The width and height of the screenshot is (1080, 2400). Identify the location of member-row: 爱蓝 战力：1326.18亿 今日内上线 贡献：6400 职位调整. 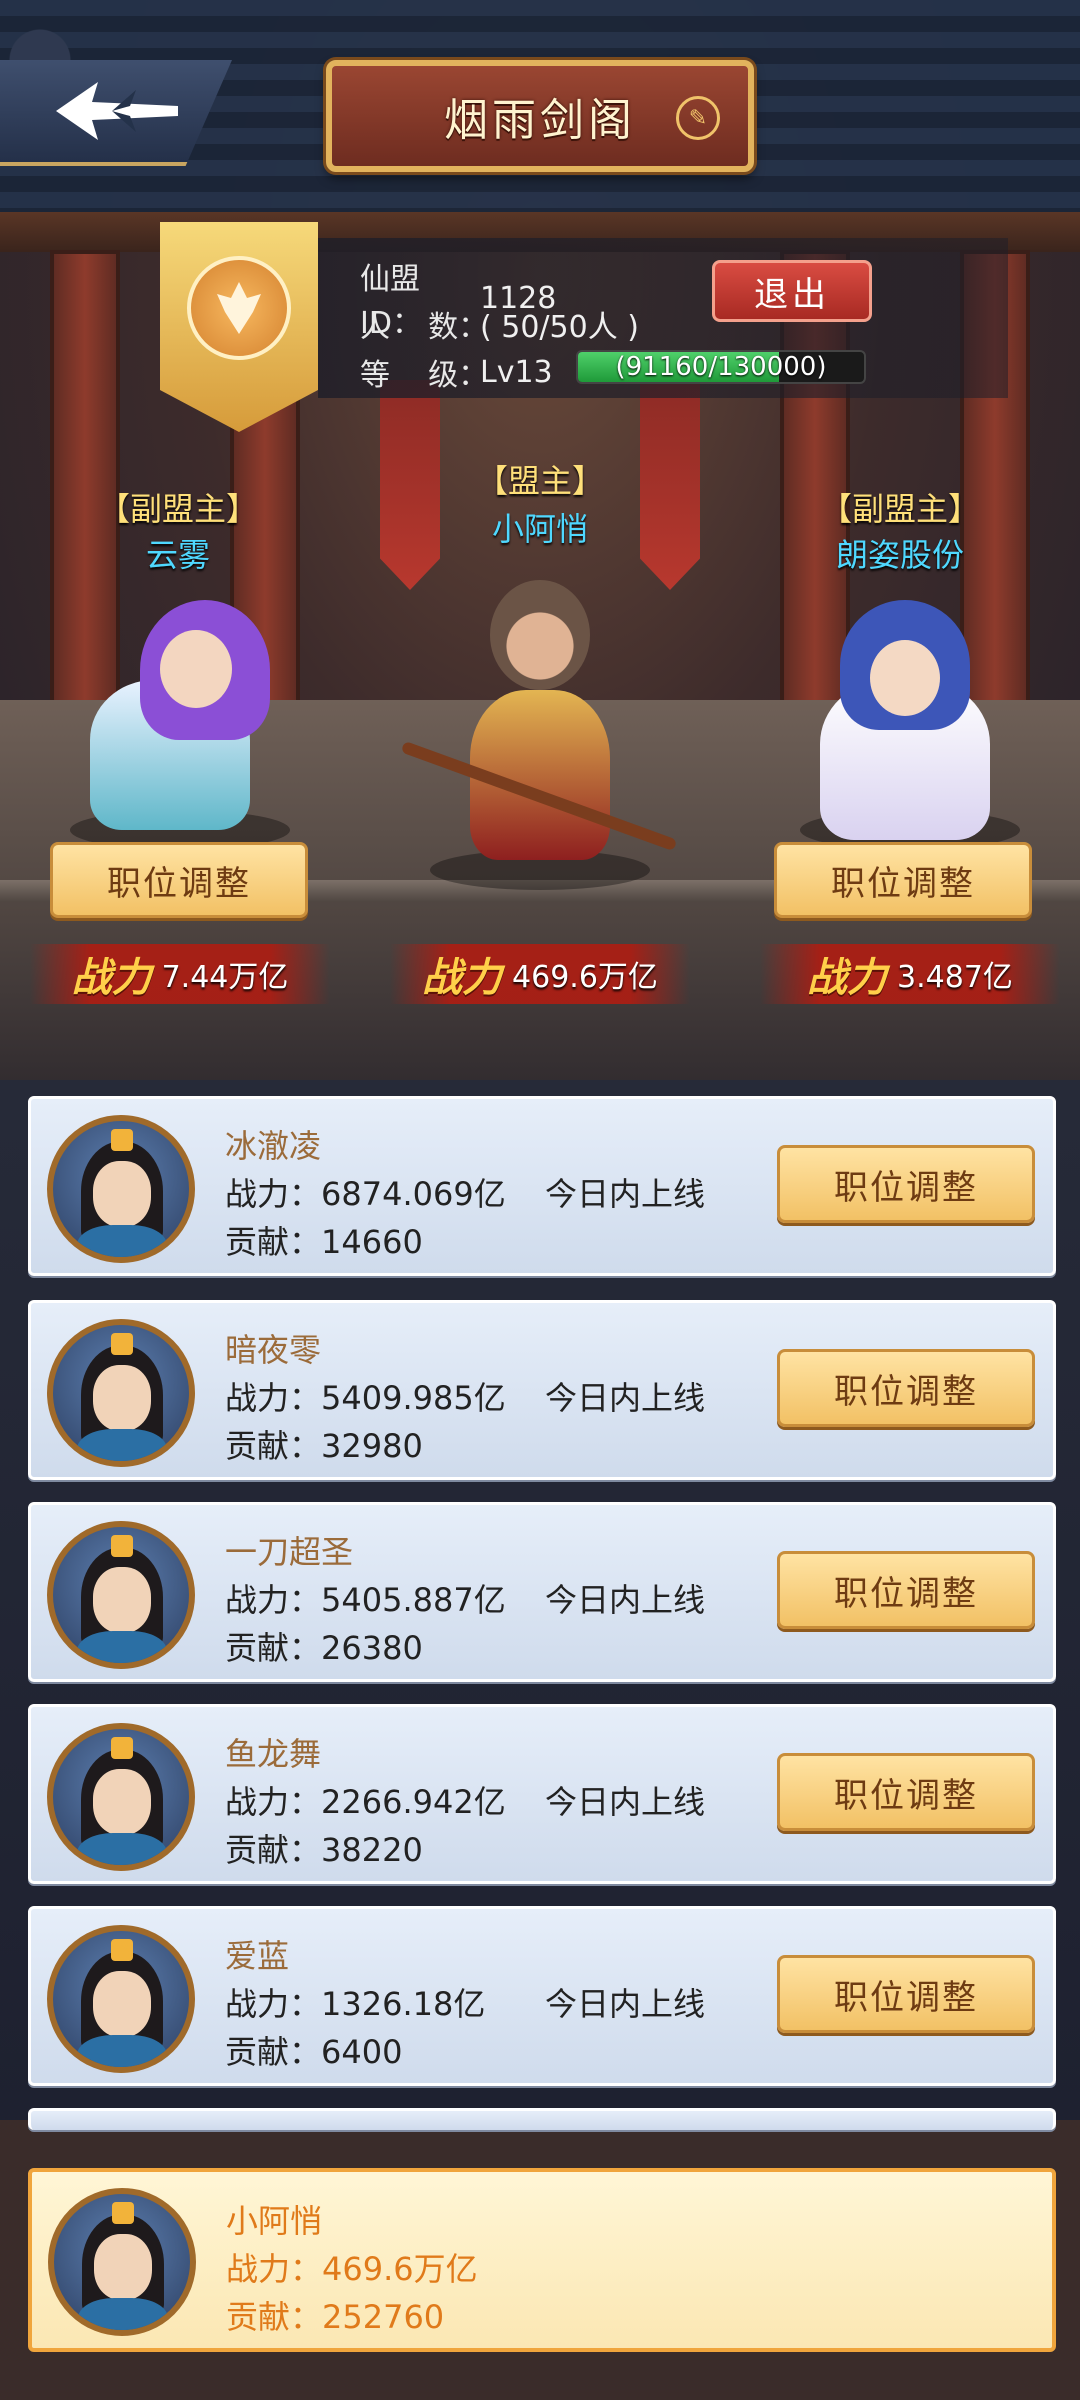
(542, 1996).